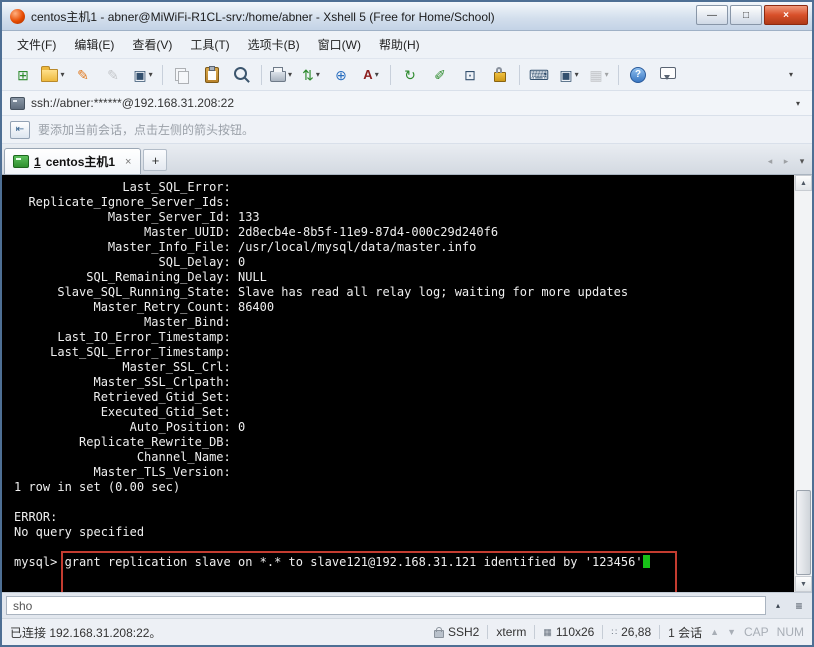 The image size is (814, 647). I want to click on add-session-arrow-button: ⇤, so click(20, 129).